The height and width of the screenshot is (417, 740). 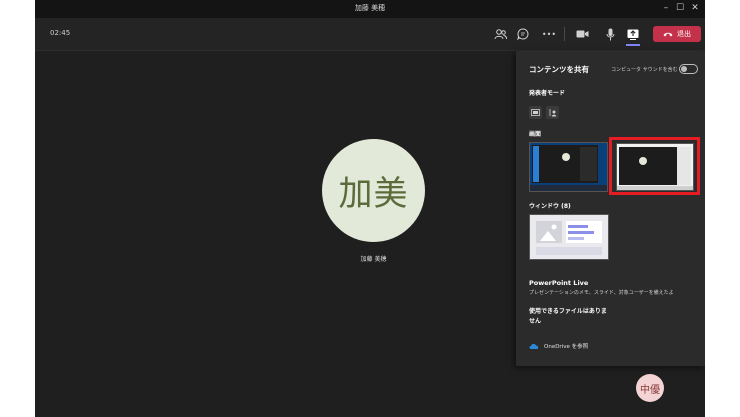 I want to click on onedrive-link-label: OneDrive を参照, so click(x=566, y=347).